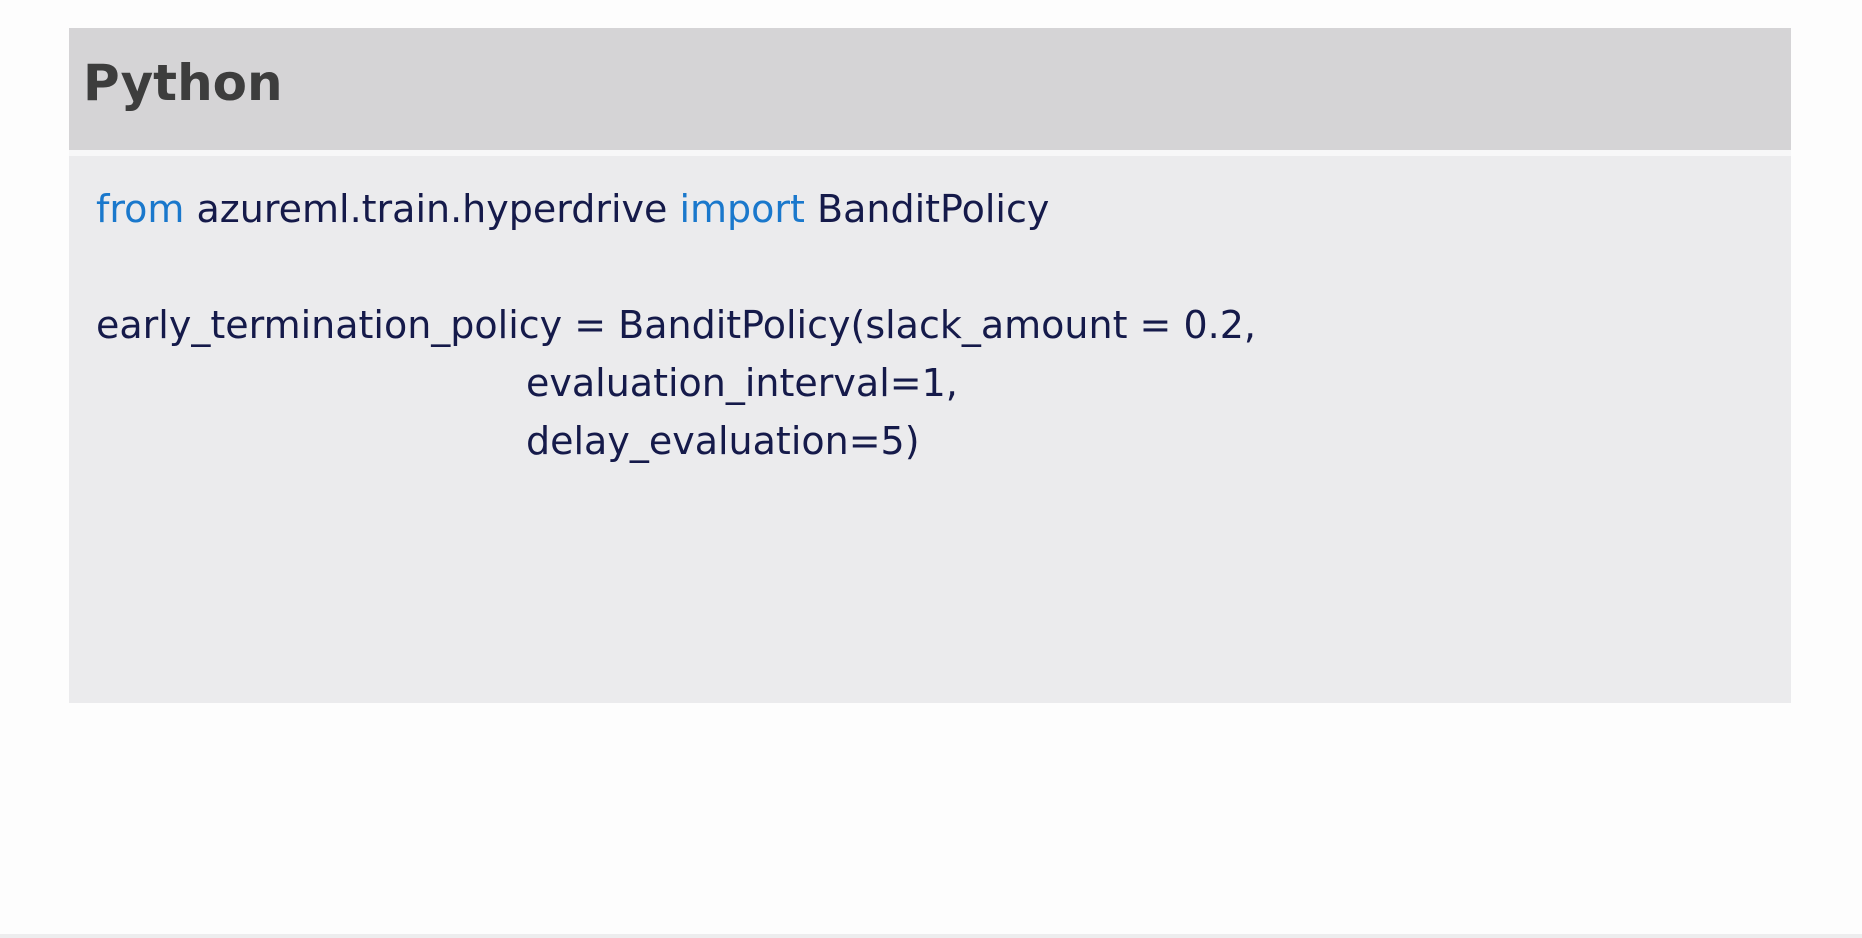 Image resolution: width=1862 pixels, height=938 pixels. Describe the element at coordinates (931, 936) in the screenshot. I see `bottom-divider` at that location.